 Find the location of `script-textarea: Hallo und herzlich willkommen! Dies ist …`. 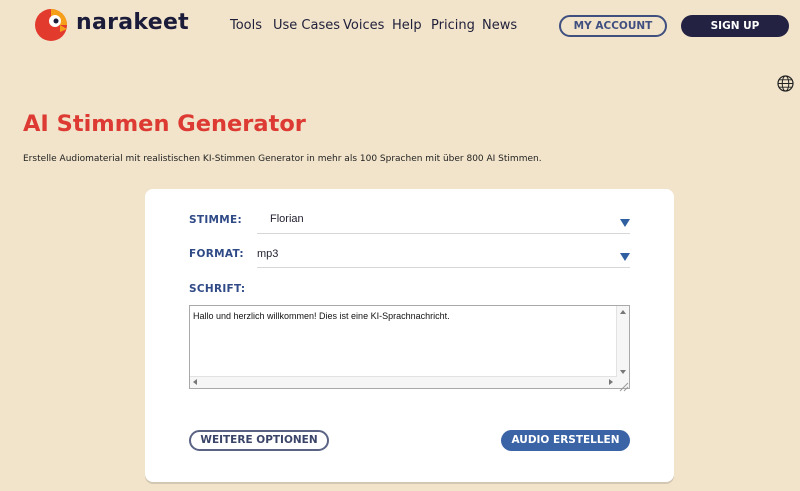

script-textarea: Hallo und herzlich willkommen! Dies ist … is located at coordinates (409, 348).